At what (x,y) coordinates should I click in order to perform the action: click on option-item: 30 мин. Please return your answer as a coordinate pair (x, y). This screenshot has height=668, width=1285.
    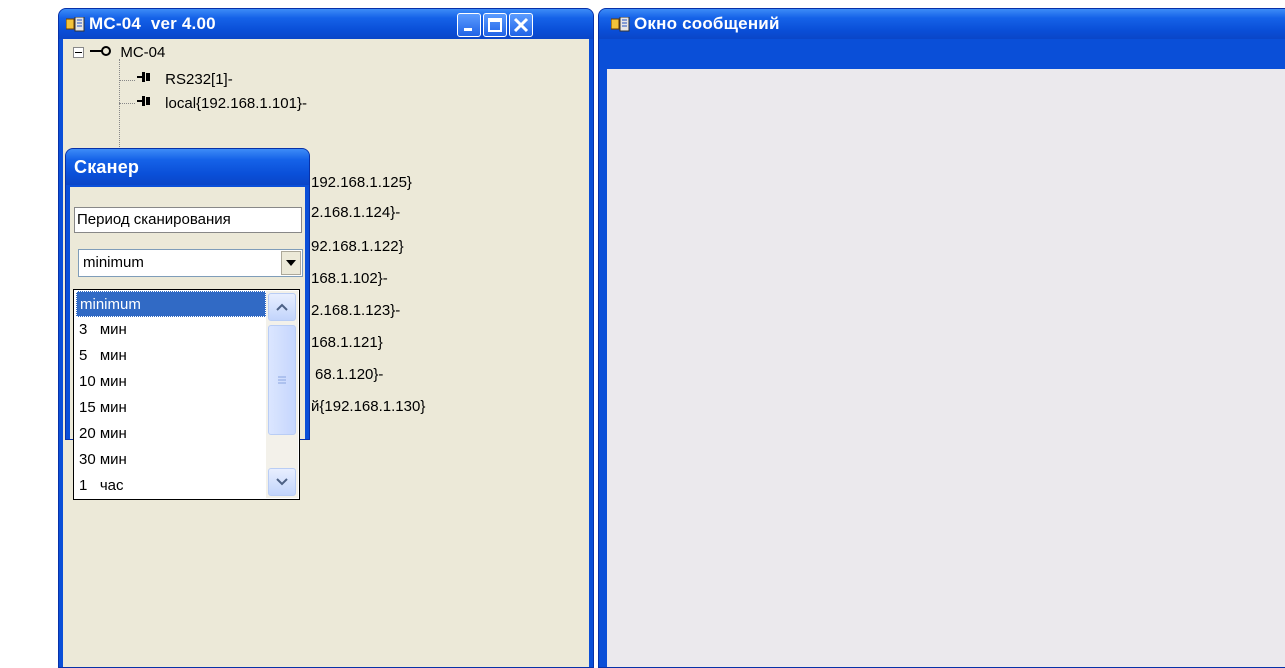
    Looking at the image, I should click on (171, 460).